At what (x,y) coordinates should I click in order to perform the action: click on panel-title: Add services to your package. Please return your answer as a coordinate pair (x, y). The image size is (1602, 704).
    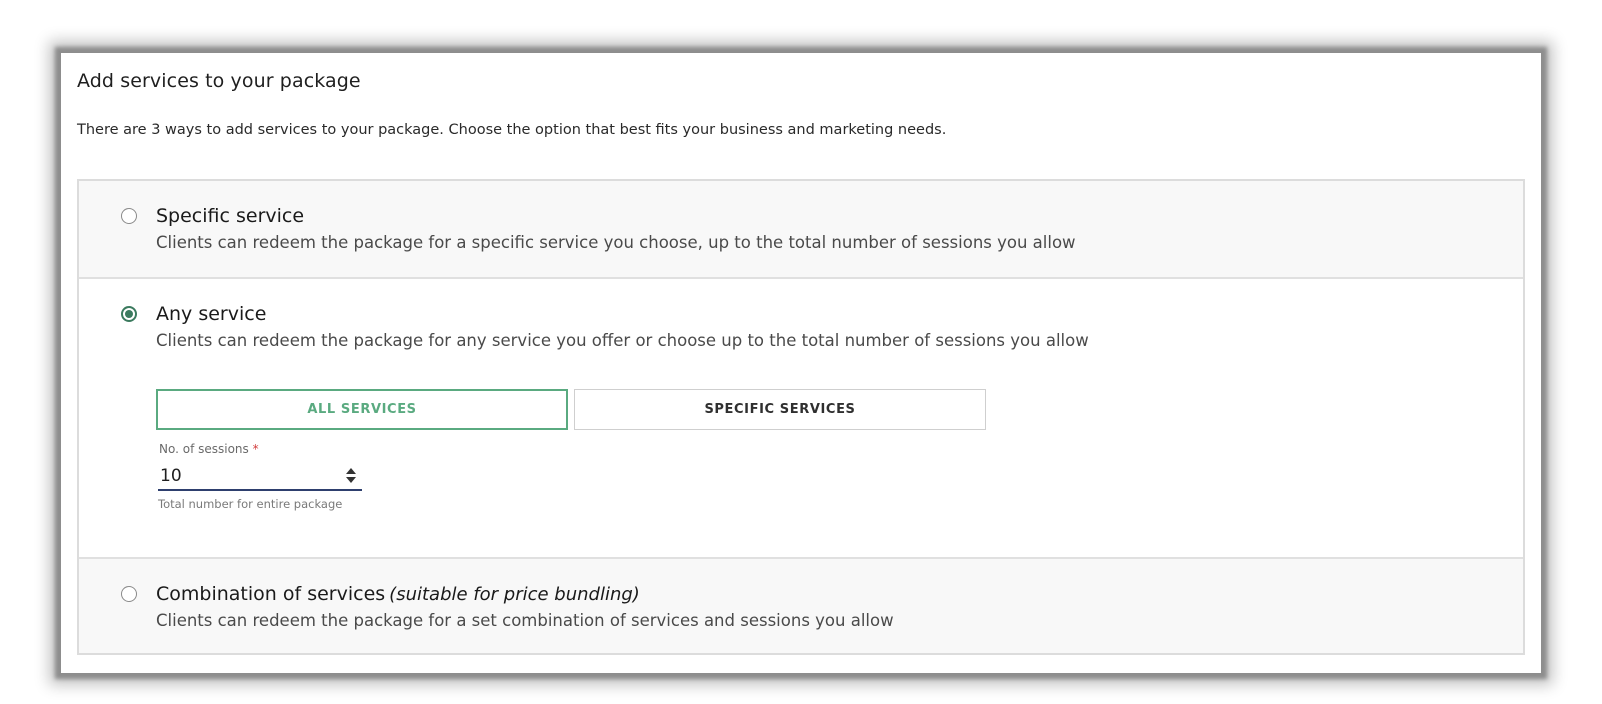
    Looking at the image, I should click on (219, 81).